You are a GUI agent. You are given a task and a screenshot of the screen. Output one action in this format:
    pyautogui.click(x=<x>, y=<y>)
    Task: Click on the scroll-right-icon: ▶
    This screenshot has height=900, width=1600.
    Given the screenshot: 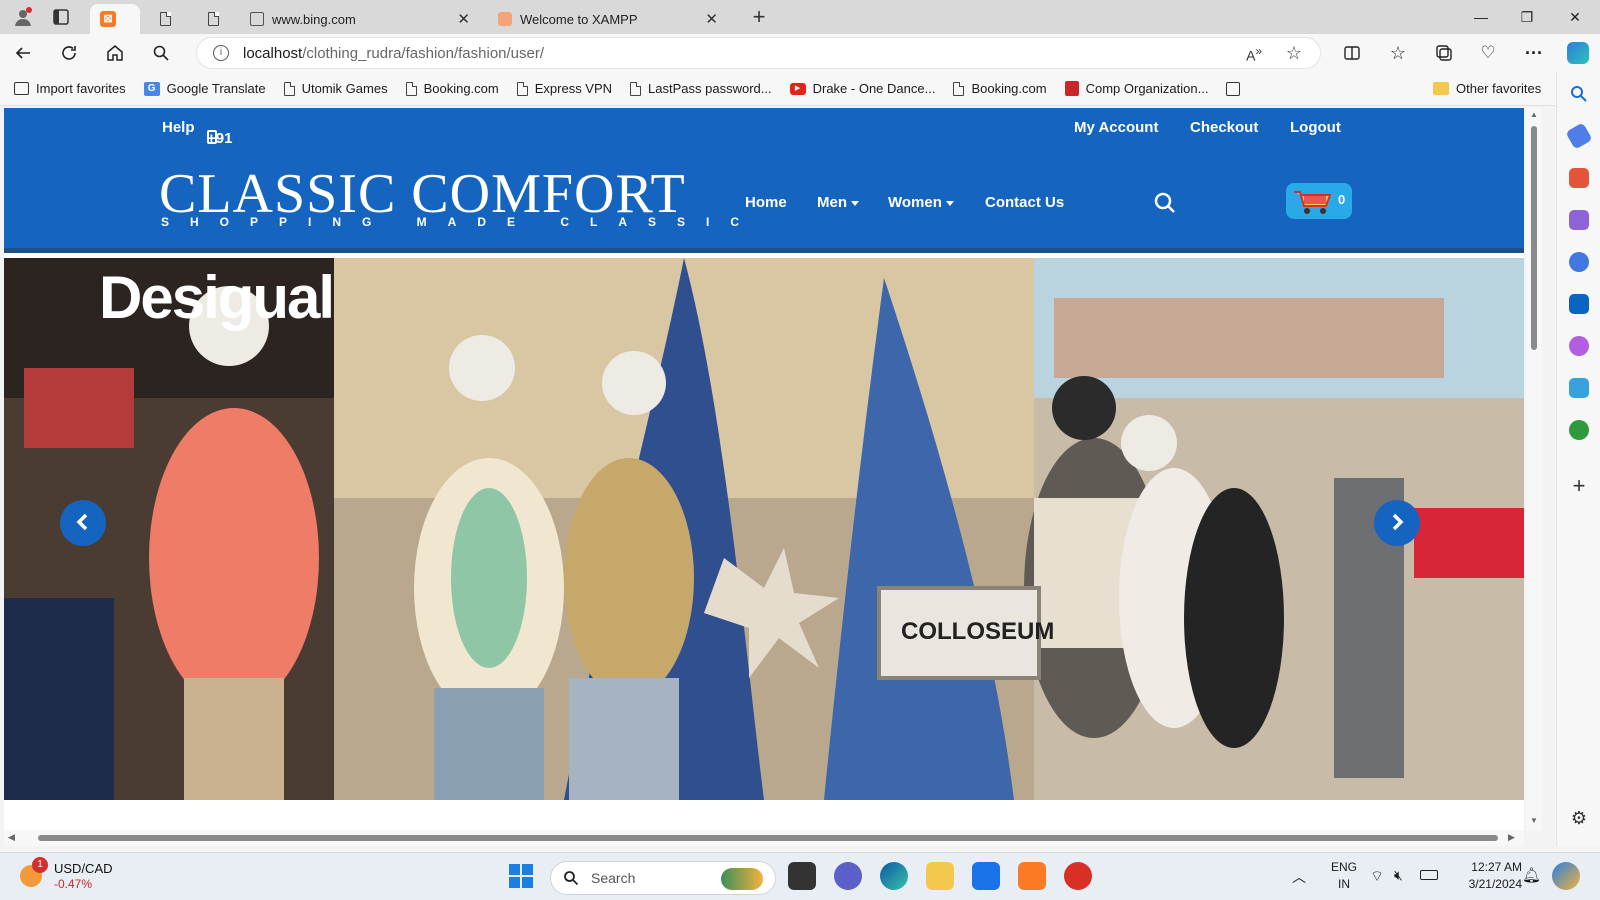 What is the action you would take?
    pyautogui.click(x=1511, y=837)
    